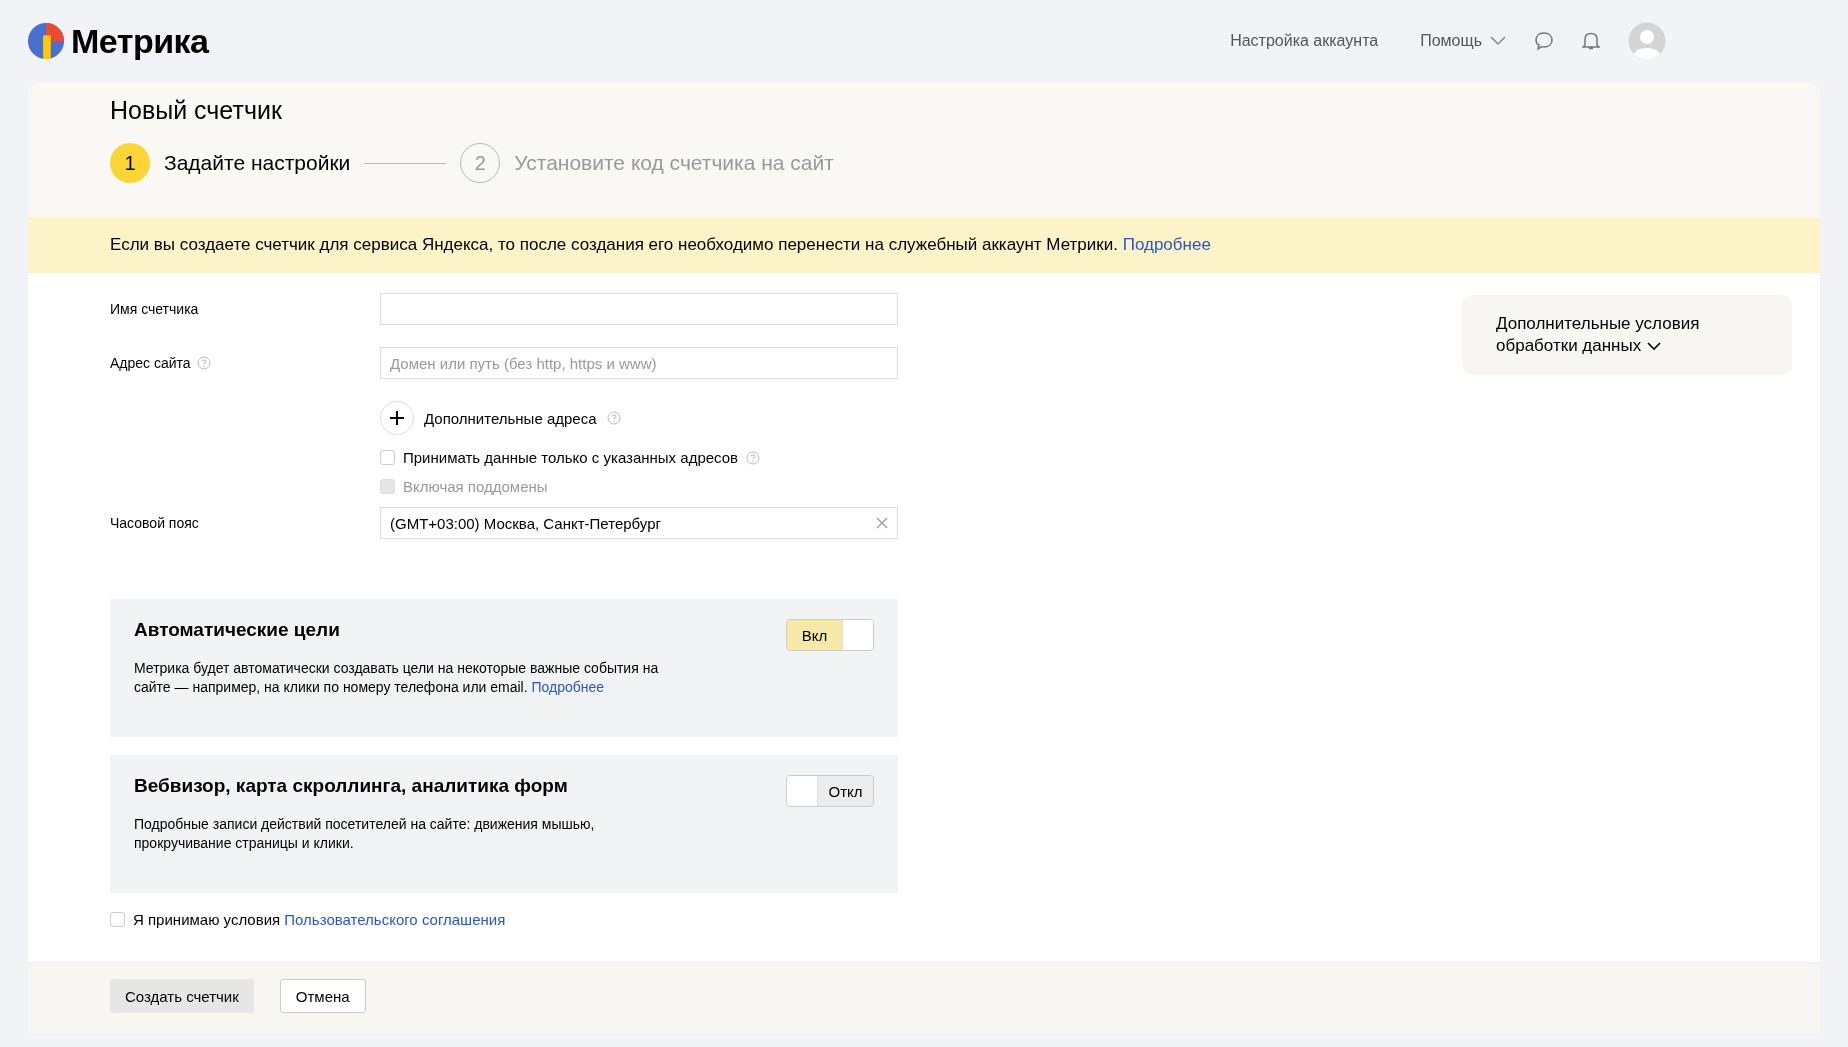 This screenshot has height=1047, width=1848. What do you see at coordinates (196, 110) in the screenshot?
I see `page-title: Новый счетчик` at bounding box center [196, 110].